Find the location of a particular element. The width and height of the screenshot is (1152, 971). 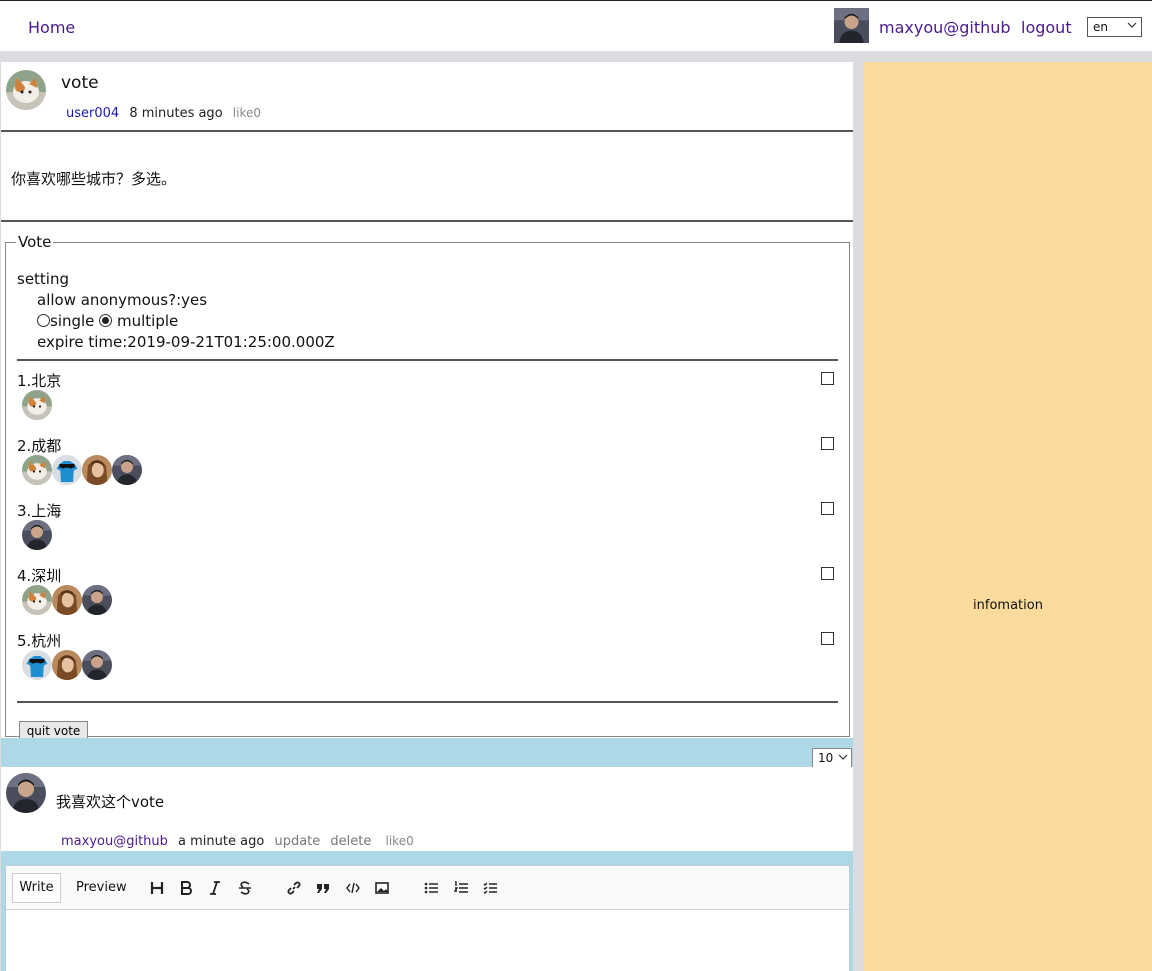

link-icon is located at coordinates (294, 888).